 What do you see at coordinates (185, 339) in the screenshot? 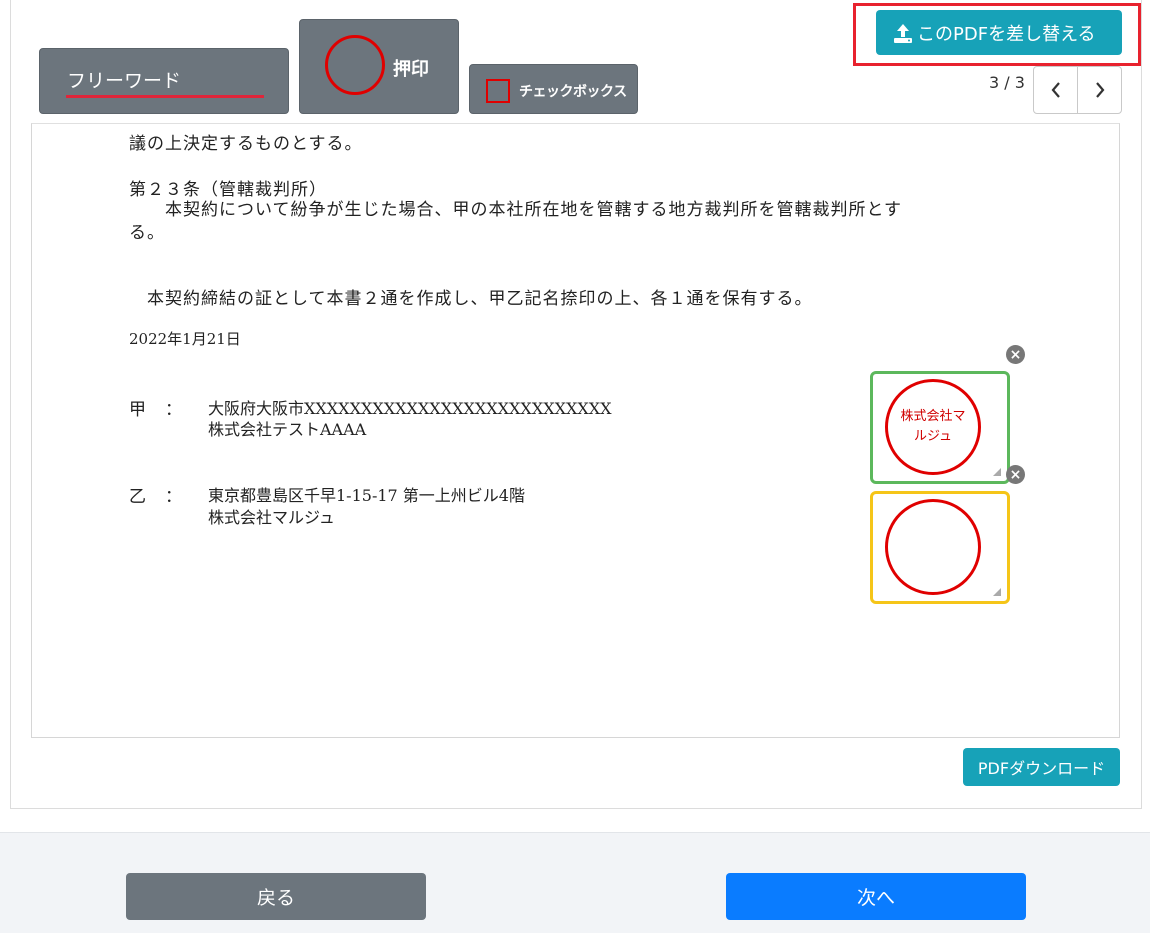
I see `doc-date: 2022年1月21日` at bounding box center [185, 339].